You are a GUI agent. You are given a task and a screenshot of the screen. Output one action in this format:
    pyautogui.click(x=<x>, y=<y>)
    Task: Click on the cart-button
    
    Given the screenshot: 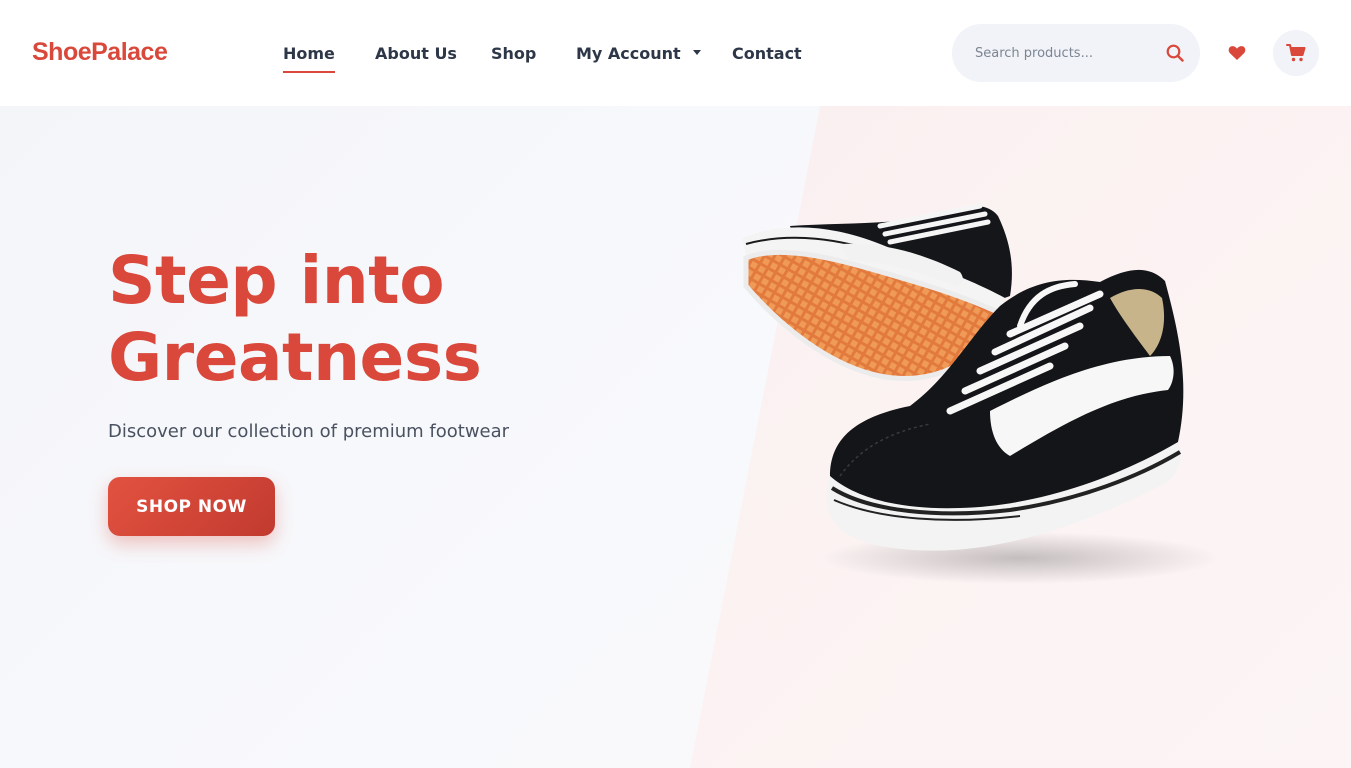 What is the action you would take?
    pyautogui.click(x=1296, y=53)
    